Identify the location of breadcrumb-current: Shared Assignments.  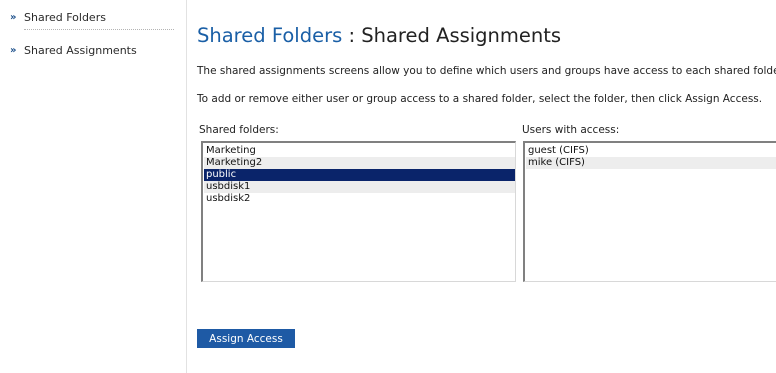
(461, 35).